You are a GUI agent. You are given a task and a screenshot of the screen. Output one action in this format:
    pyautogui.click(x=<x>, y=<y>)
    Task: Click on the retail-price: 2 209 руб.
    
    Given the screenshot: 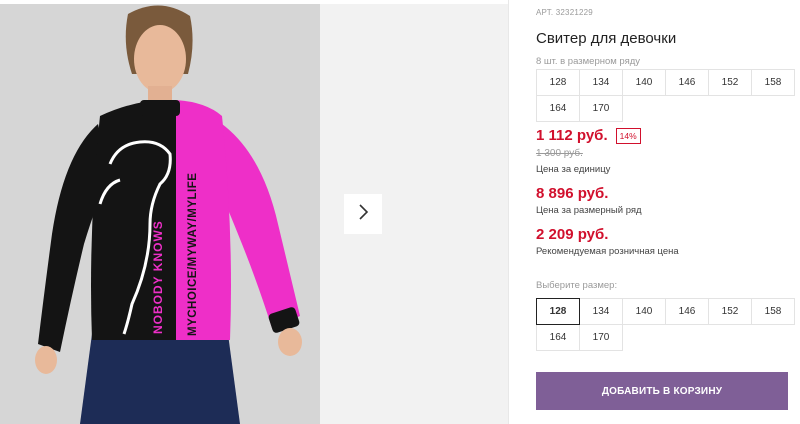 What is the action you would take?
    pyautogui.click(x=572, y=234)
    